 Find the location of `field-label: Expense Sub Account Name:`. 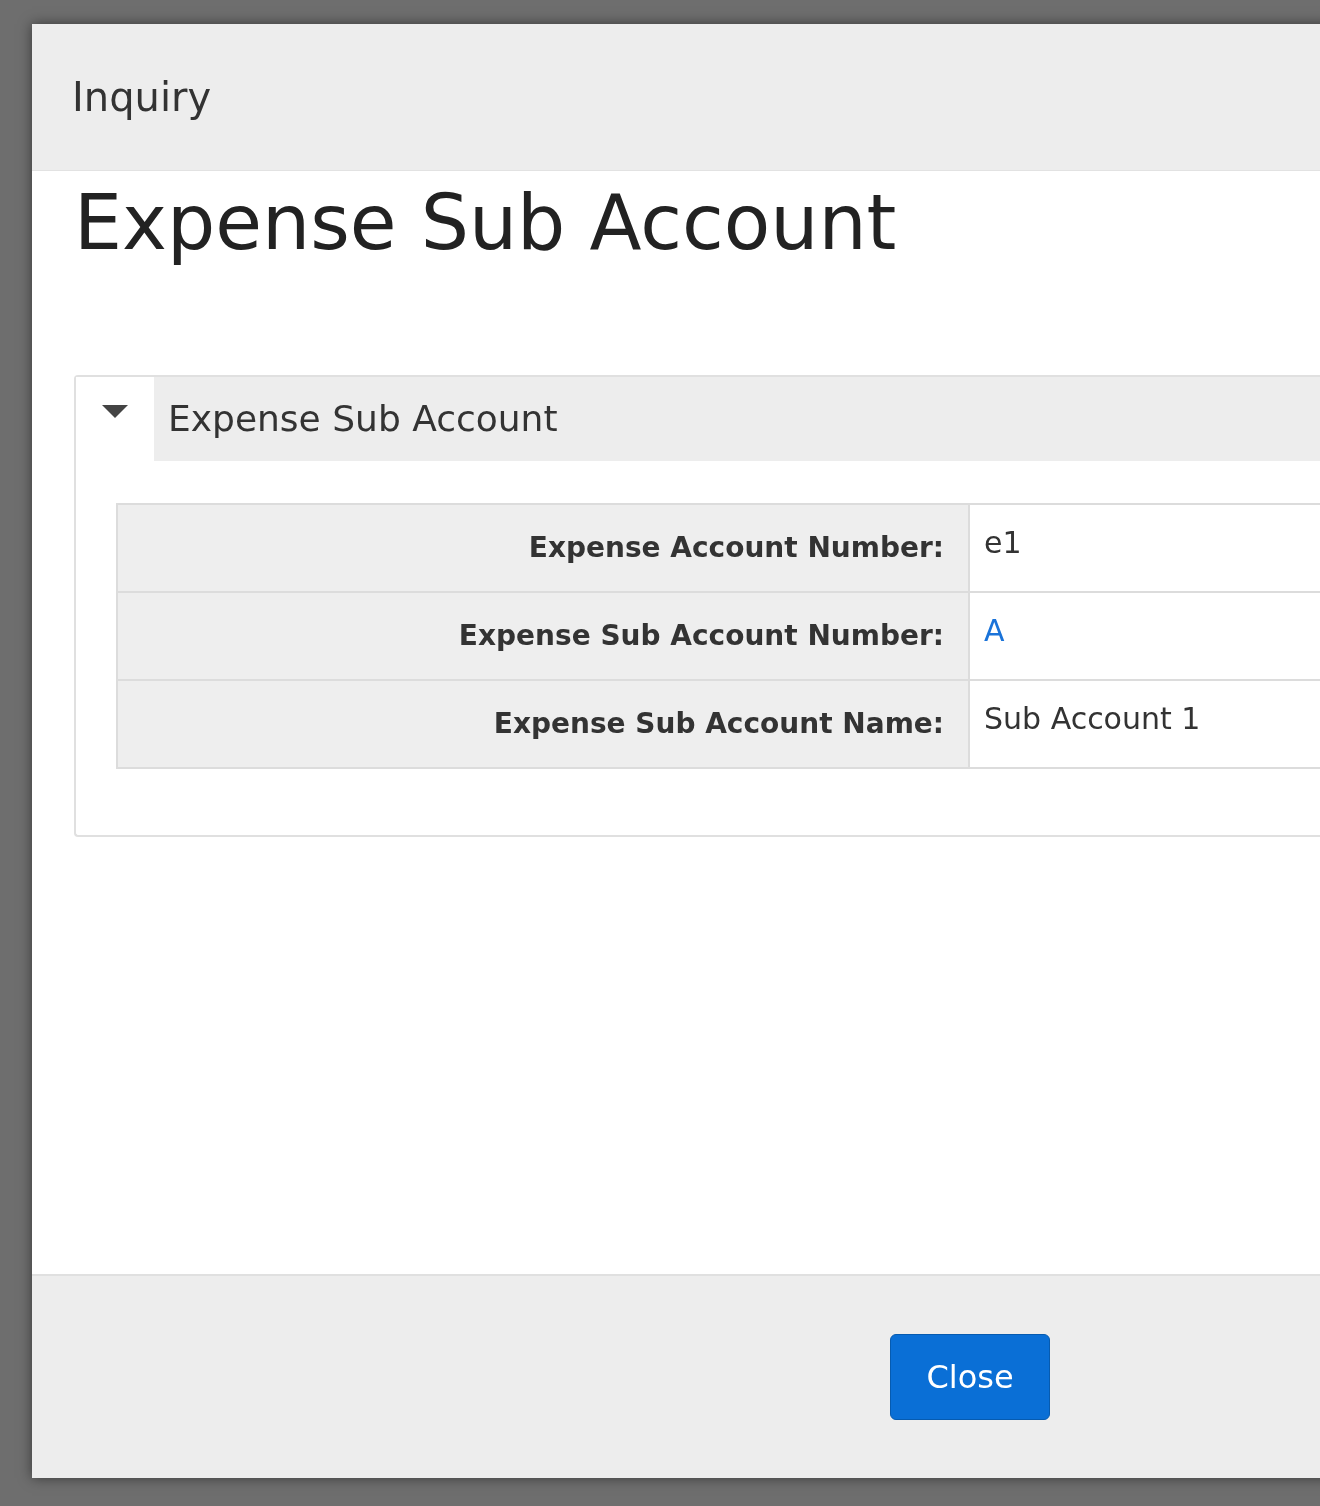

field-label: Expense Sub Account Name: is located at coordinates (544, 723).